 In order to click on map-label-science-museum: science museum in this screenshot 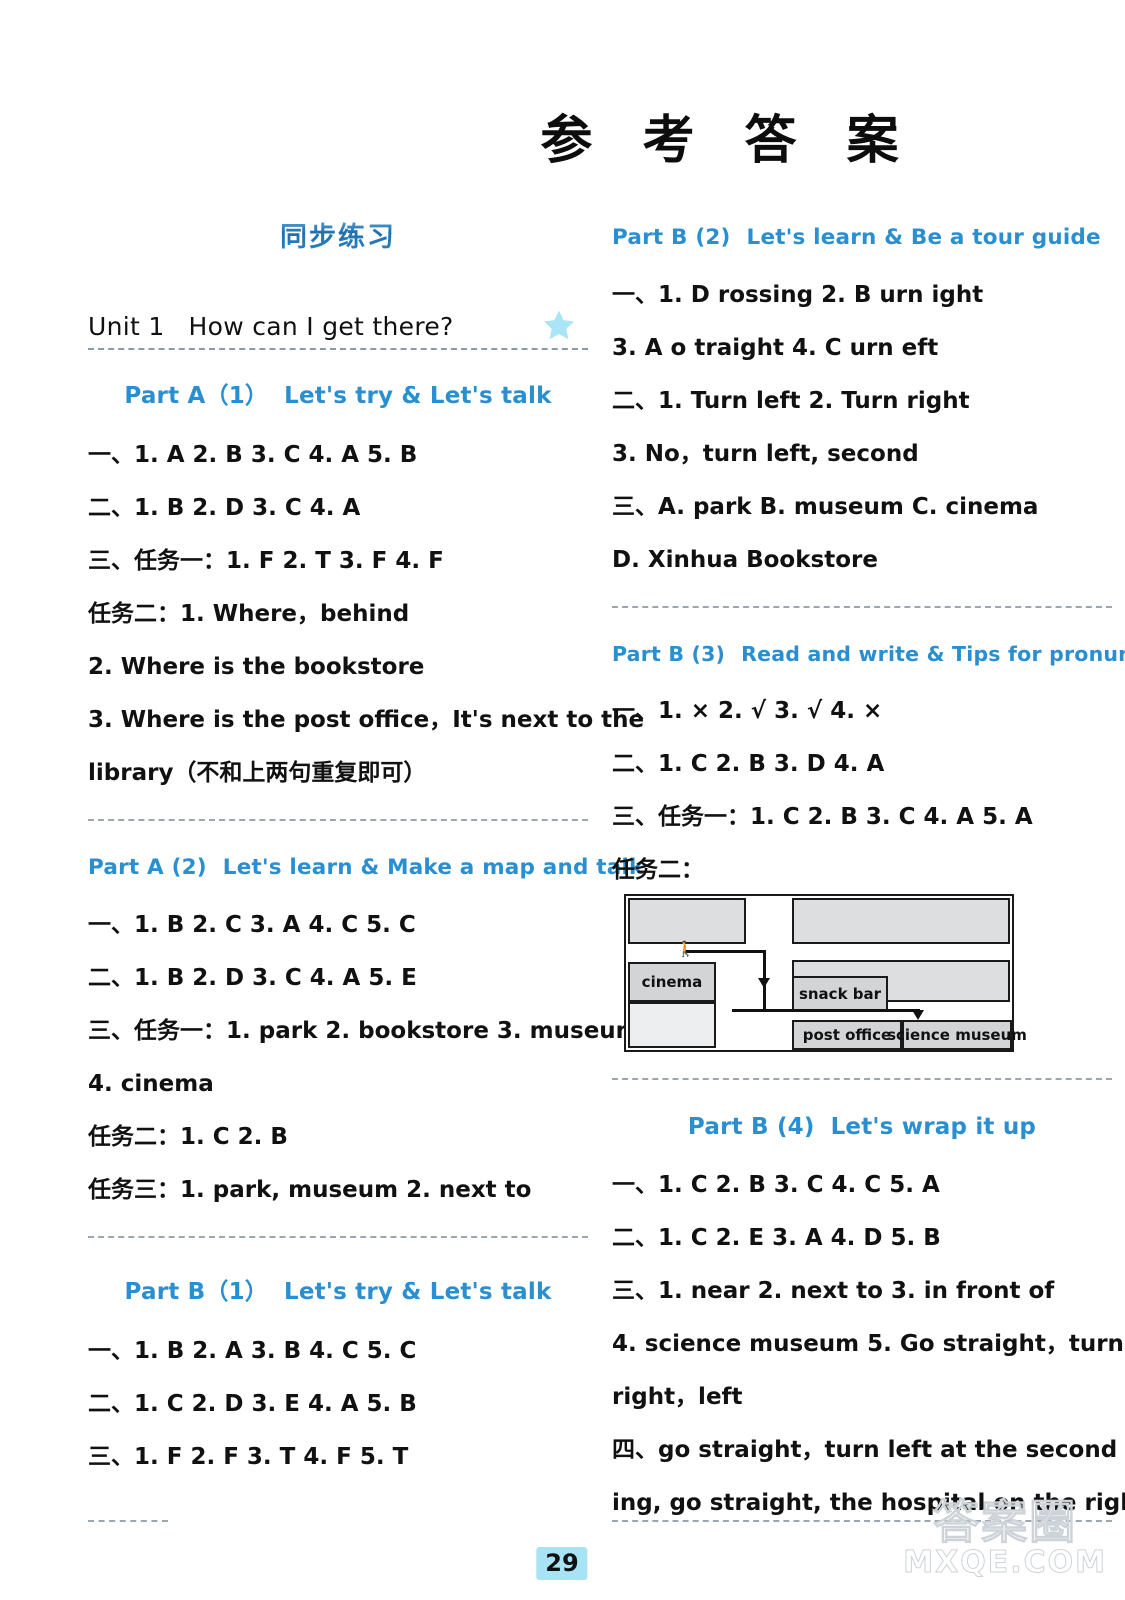, I will do `click(957, 1035)`.